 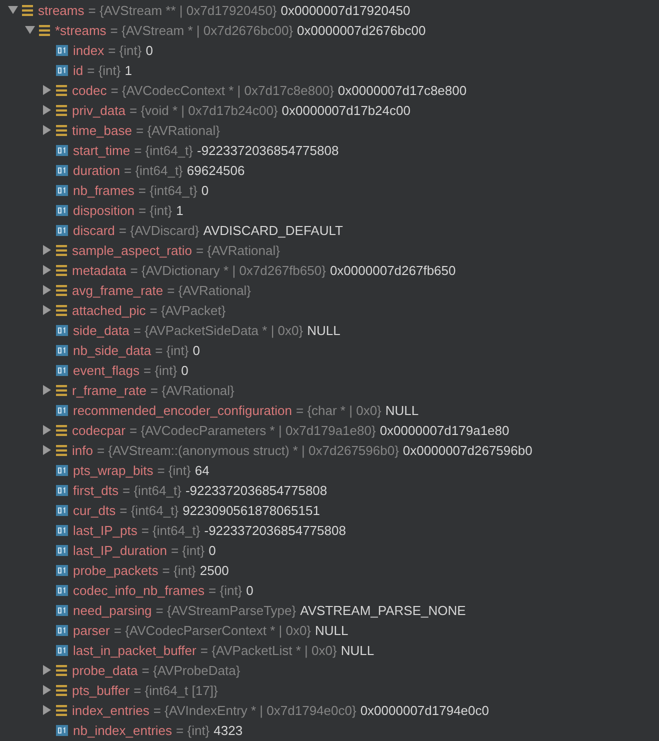 I want to click on variable-type: = {AVStream ** | 0x7d17920450}, so click(x=182, y=10).